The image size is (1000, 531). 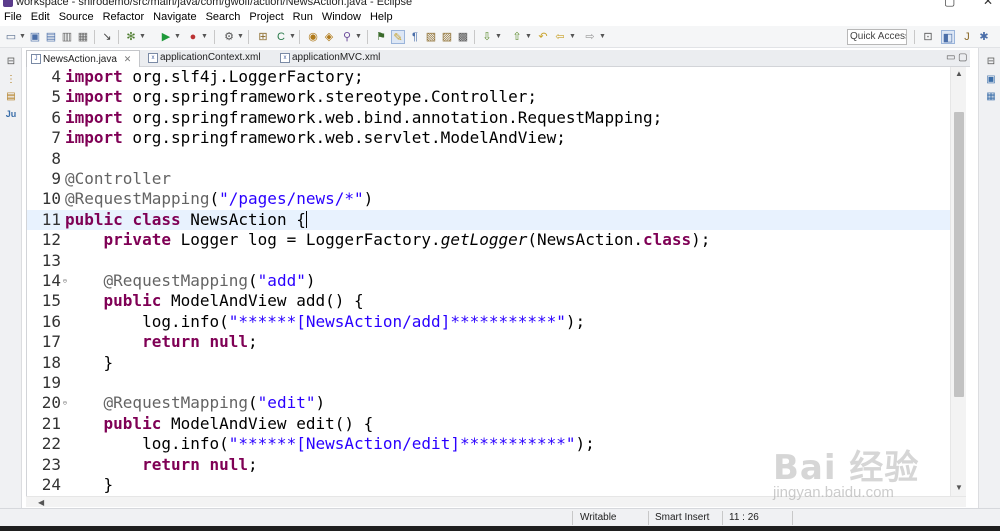 What do you see at coordinates (292, 37) in the screenshot?
I see `new-class-dropdown-icon: ▼` at bounding box center [292, 37].